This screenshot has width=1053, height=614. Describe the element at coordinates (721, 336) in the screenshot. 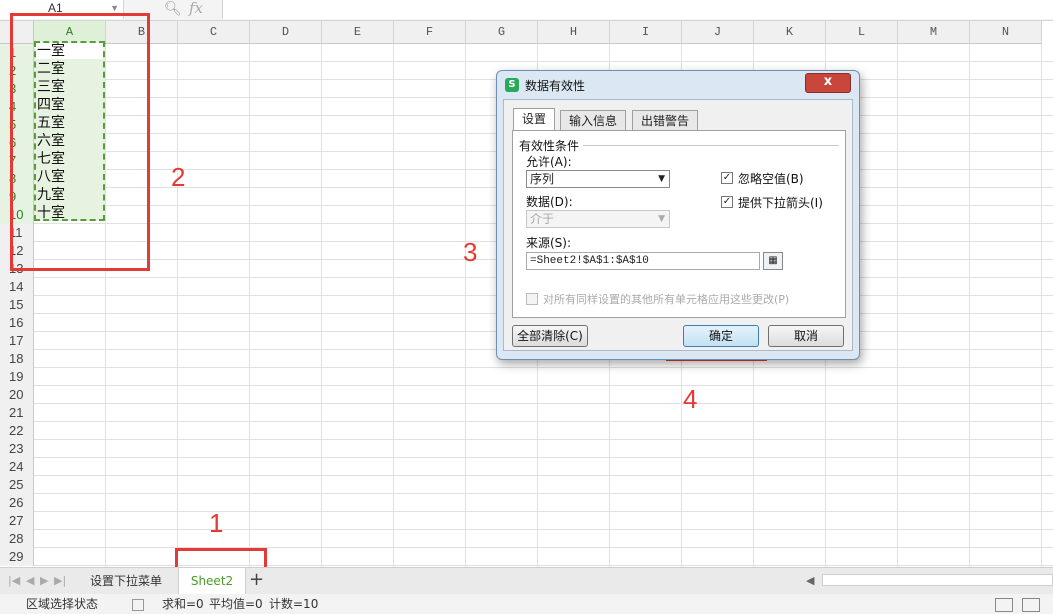

I see `ok-button: 确定` at that location.